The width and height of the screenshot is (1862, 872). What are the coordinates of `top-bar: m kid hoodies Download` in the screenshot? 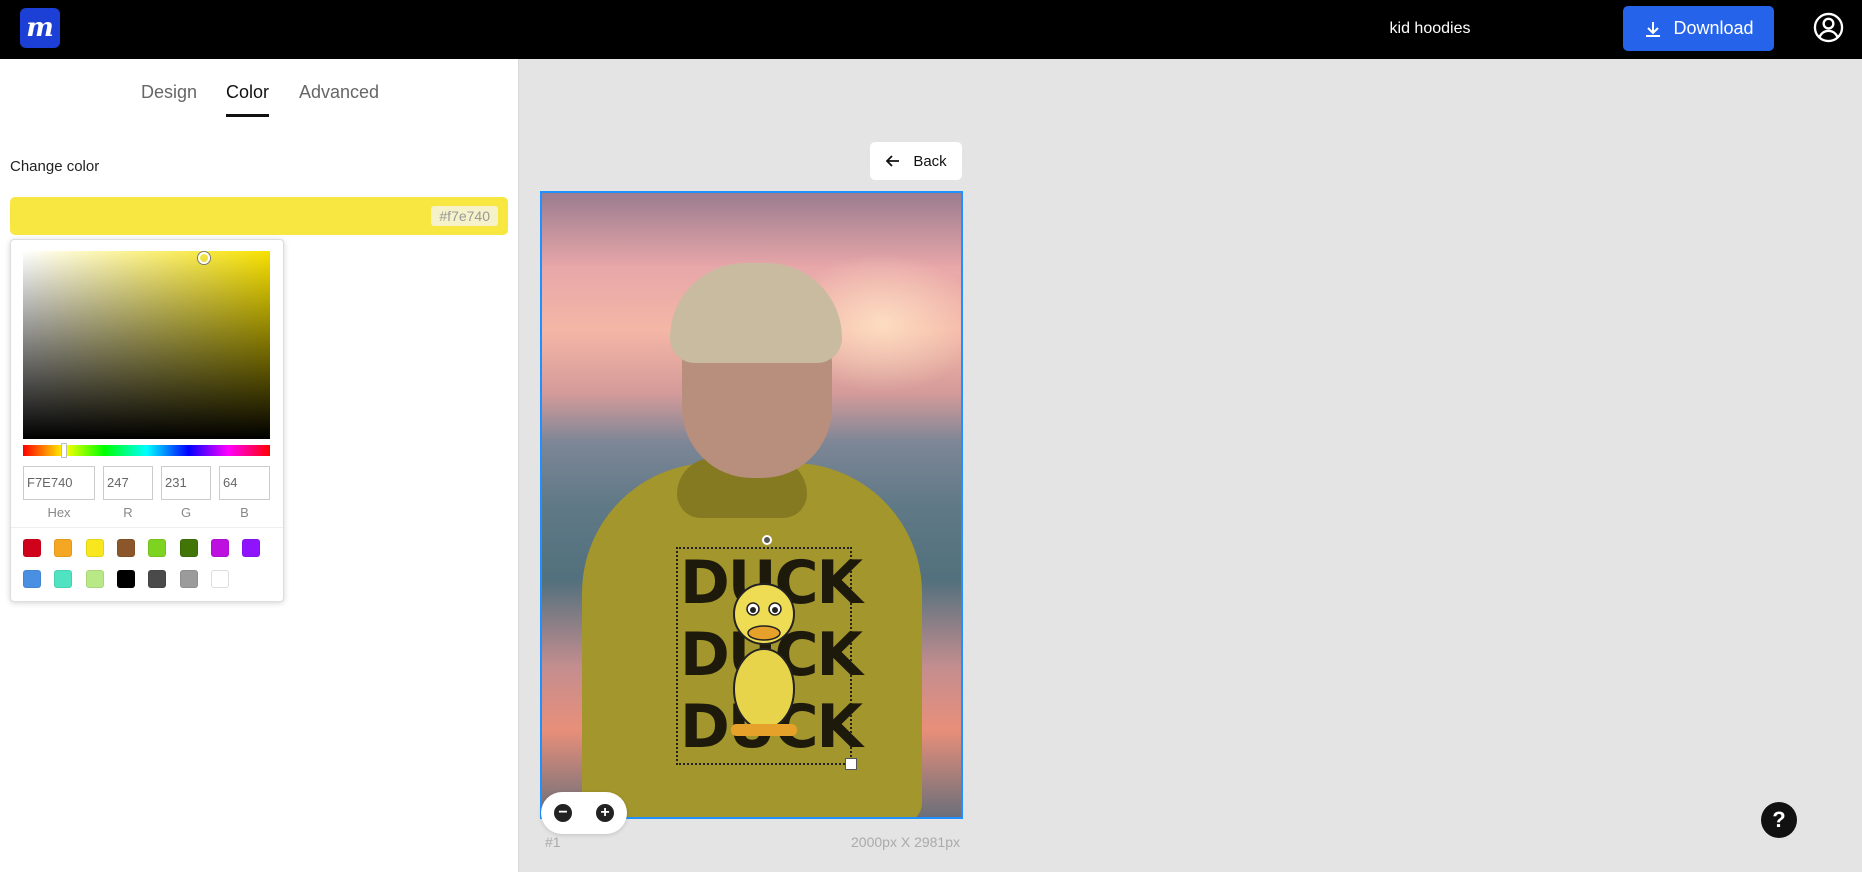 It's located at (931, 29).